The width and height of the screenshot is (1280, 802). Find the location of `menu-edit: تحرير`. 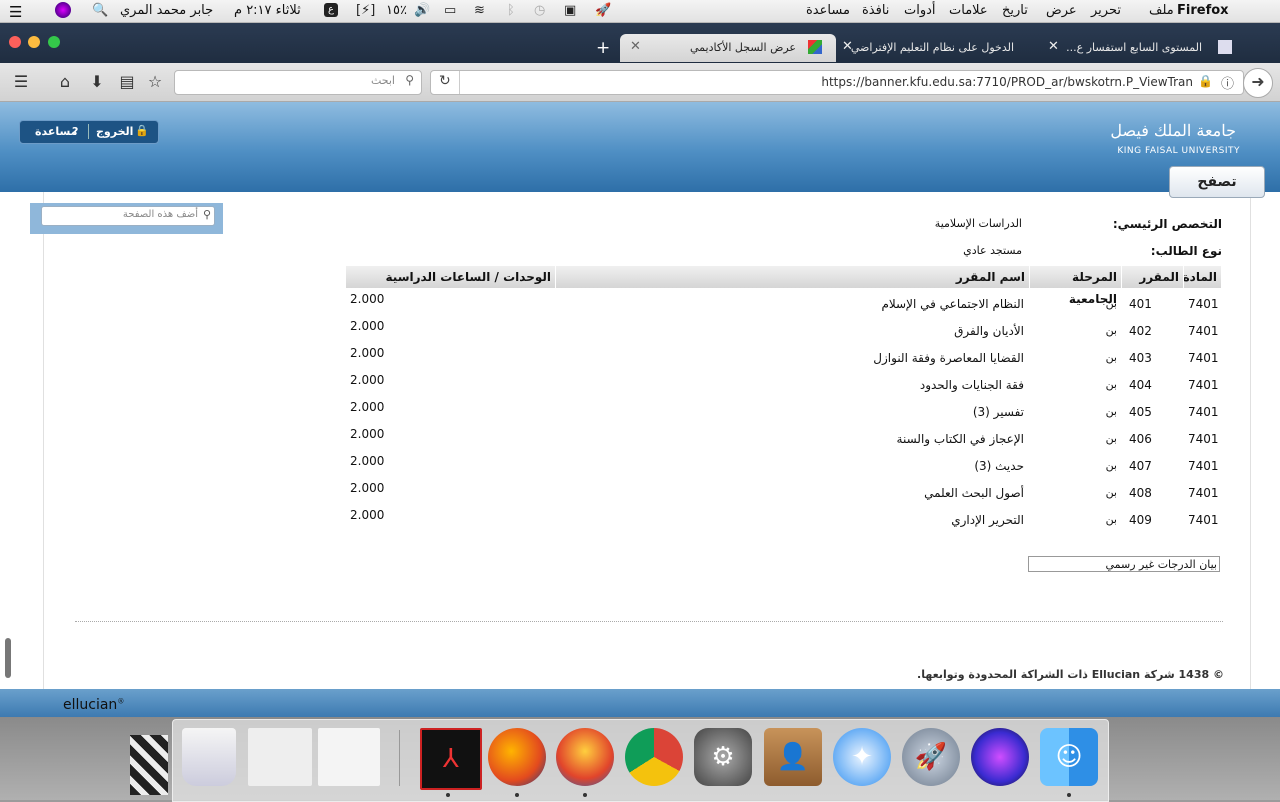

menu-edit: تحرير is located at coordinates (1106, 10).